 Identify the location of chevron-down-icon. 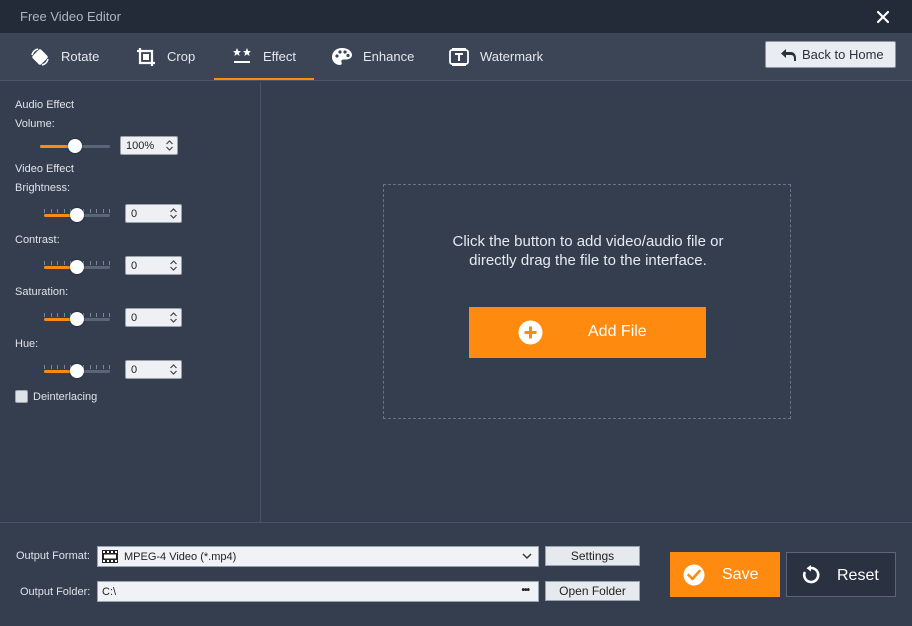
(527, 556).